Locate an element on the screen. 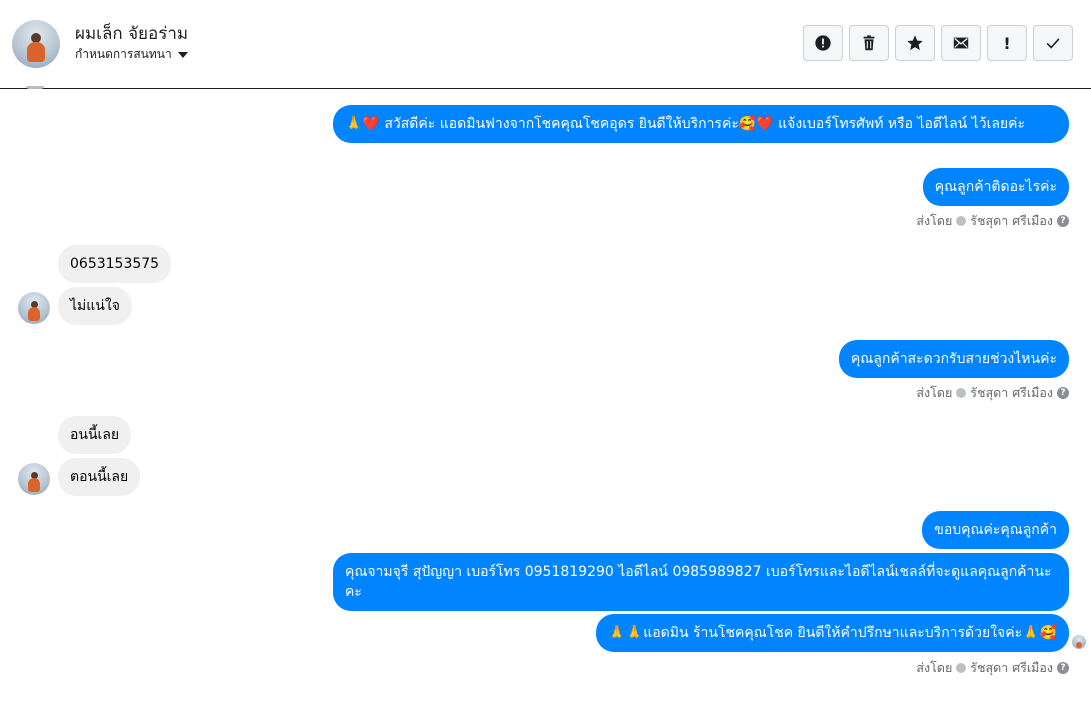 The width and height of the screenshot is (1091, 710). seen-receipt-avatar is located at coordinates (1079, 642).